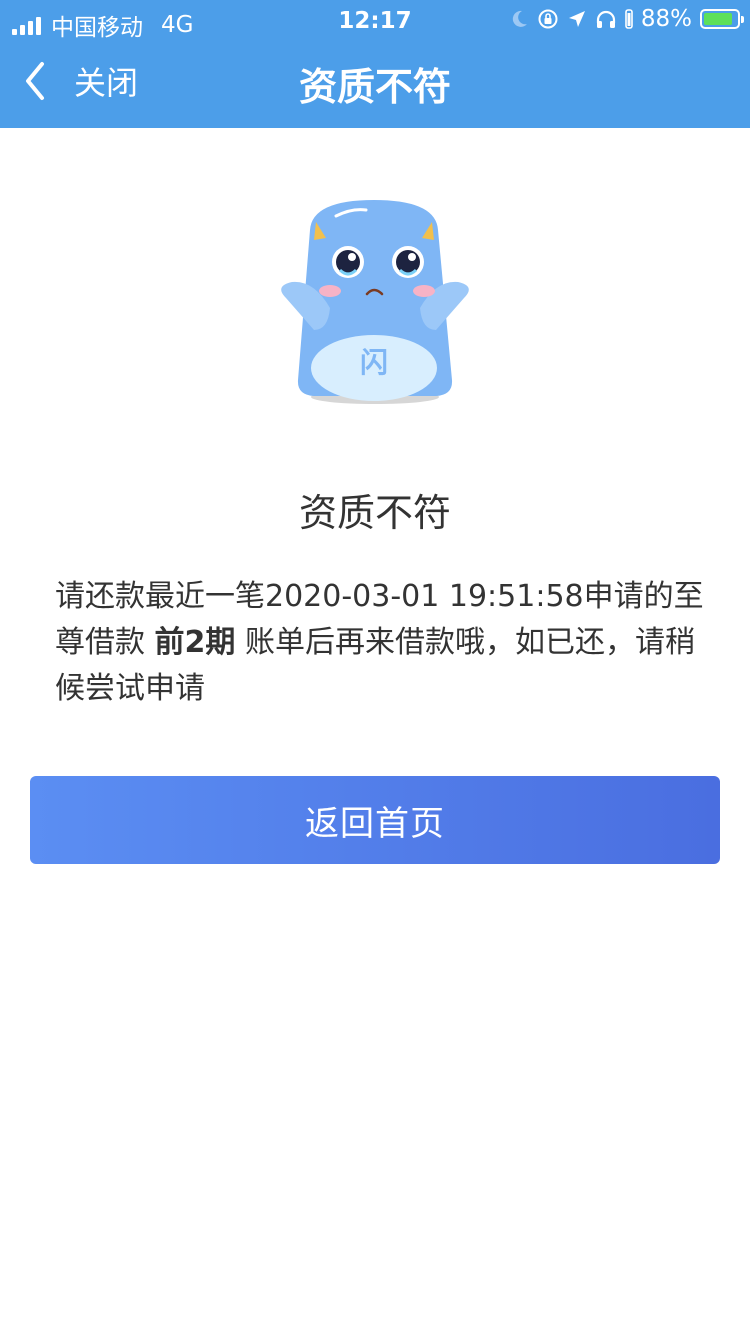  Describe the element at coordinates (375, 302) in the screenshot. I see `crying-mascot-icon: 闪` at that location.